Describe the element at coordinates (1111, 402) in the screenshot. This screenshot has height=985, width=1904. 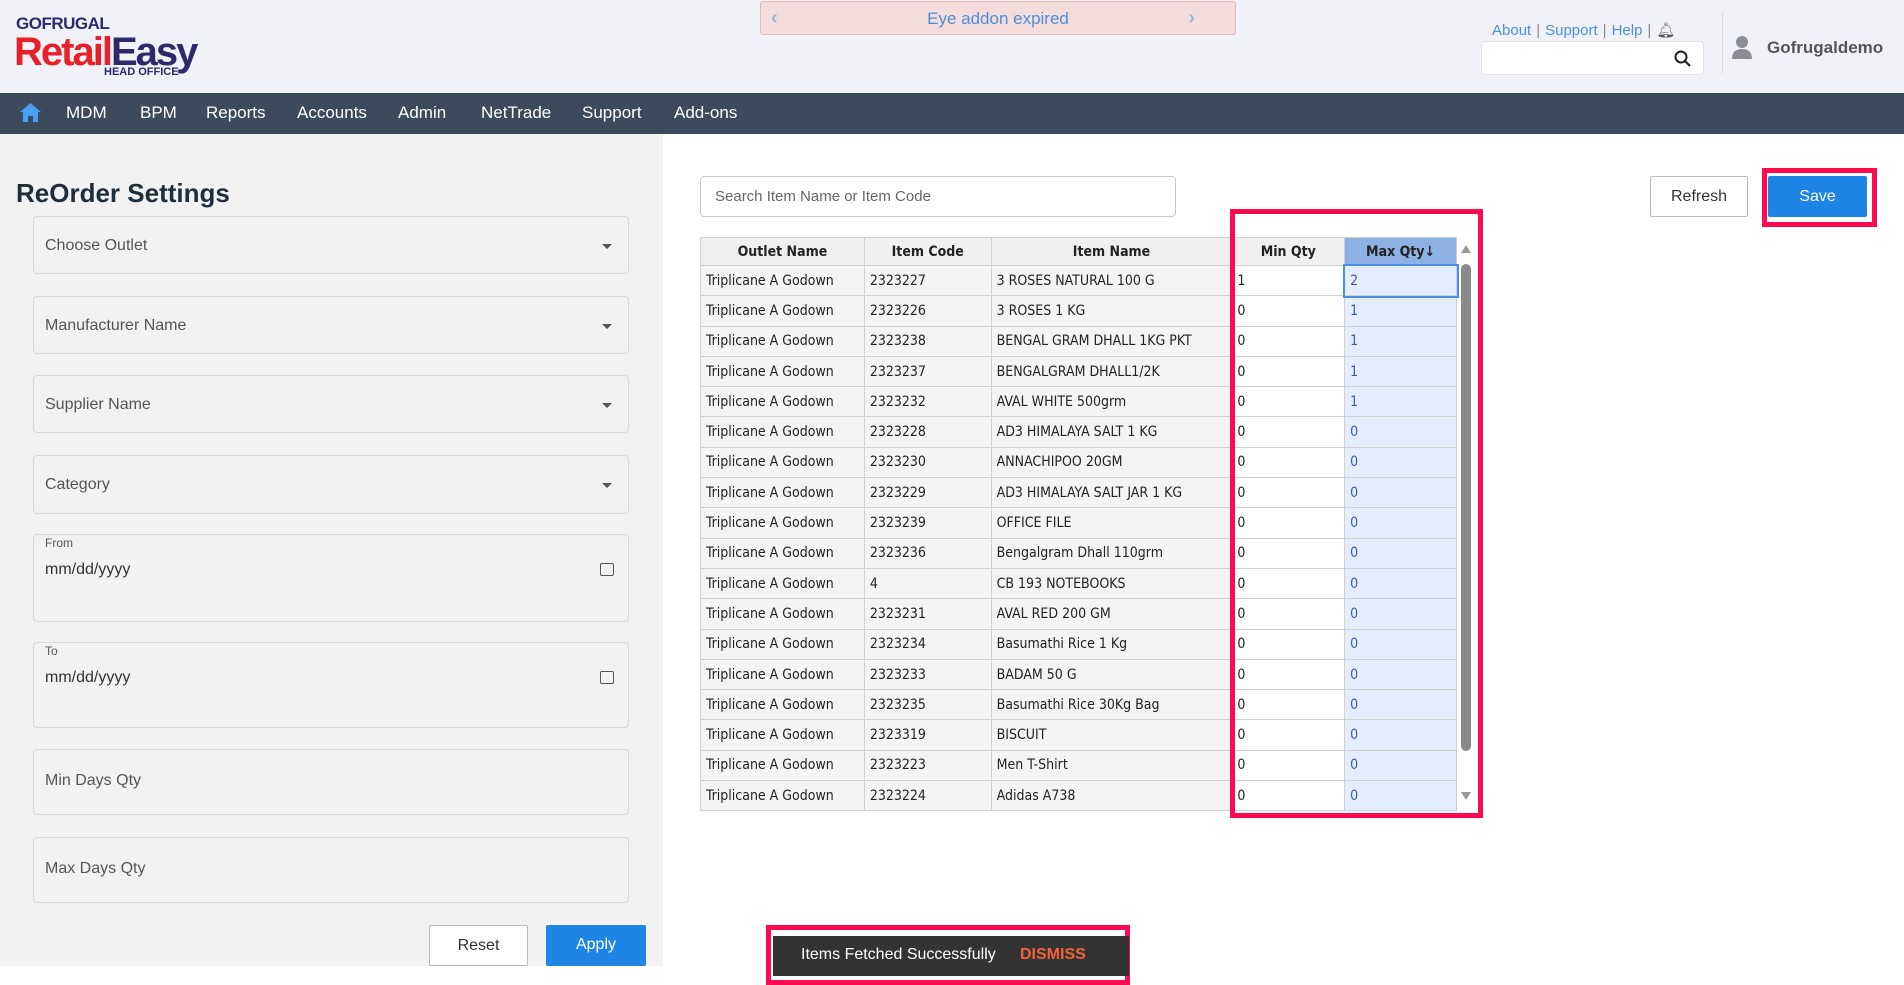
I see `item-name-cell: AVAL WHITE 500grm` at that location.